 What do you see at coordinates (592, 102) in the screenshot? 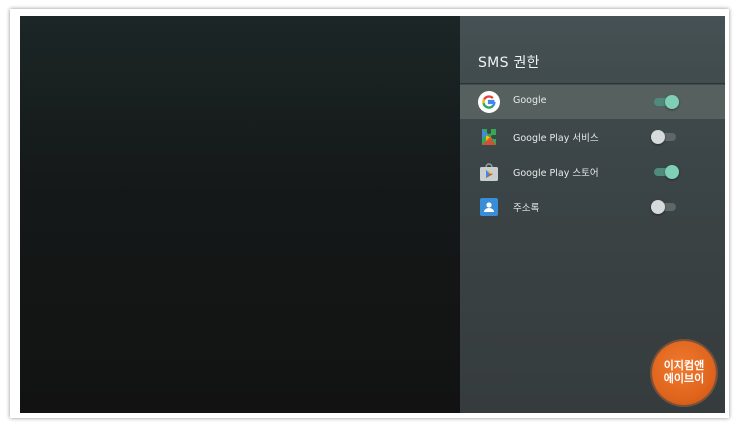
I see `permission-row-google: Google` at bounding box center [592, 102].